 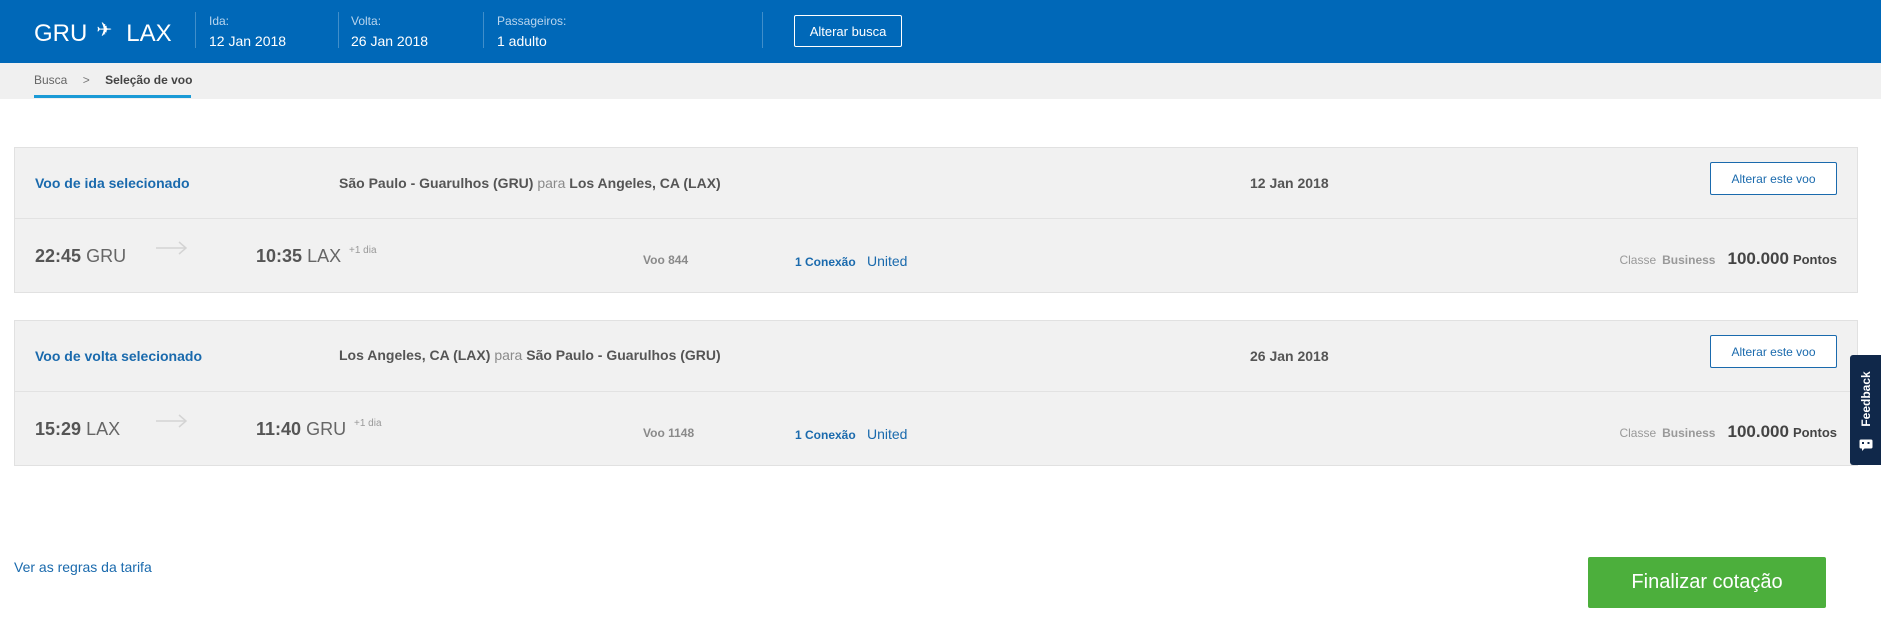 What do you see at coordinates (666, 260) in the screenshot?
I see `flight-number: Voo 844` at bounding box center [666, 260].